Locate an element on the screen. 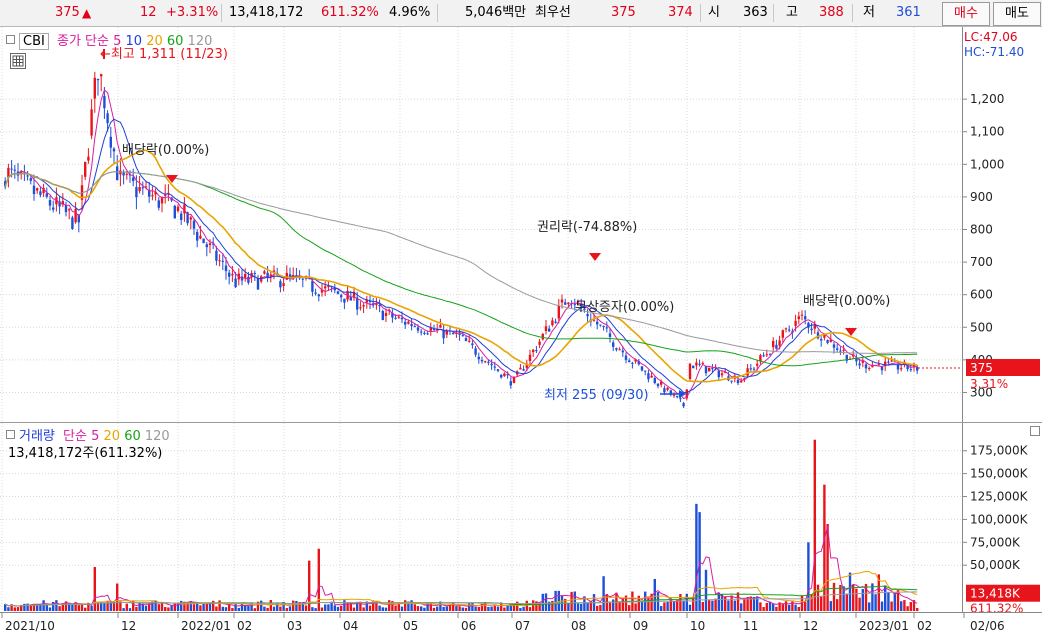 Image resolution: width=1042 pixels, height=640 pixels. x-tick-label: 02/06 is located at coordinates (987, 626).